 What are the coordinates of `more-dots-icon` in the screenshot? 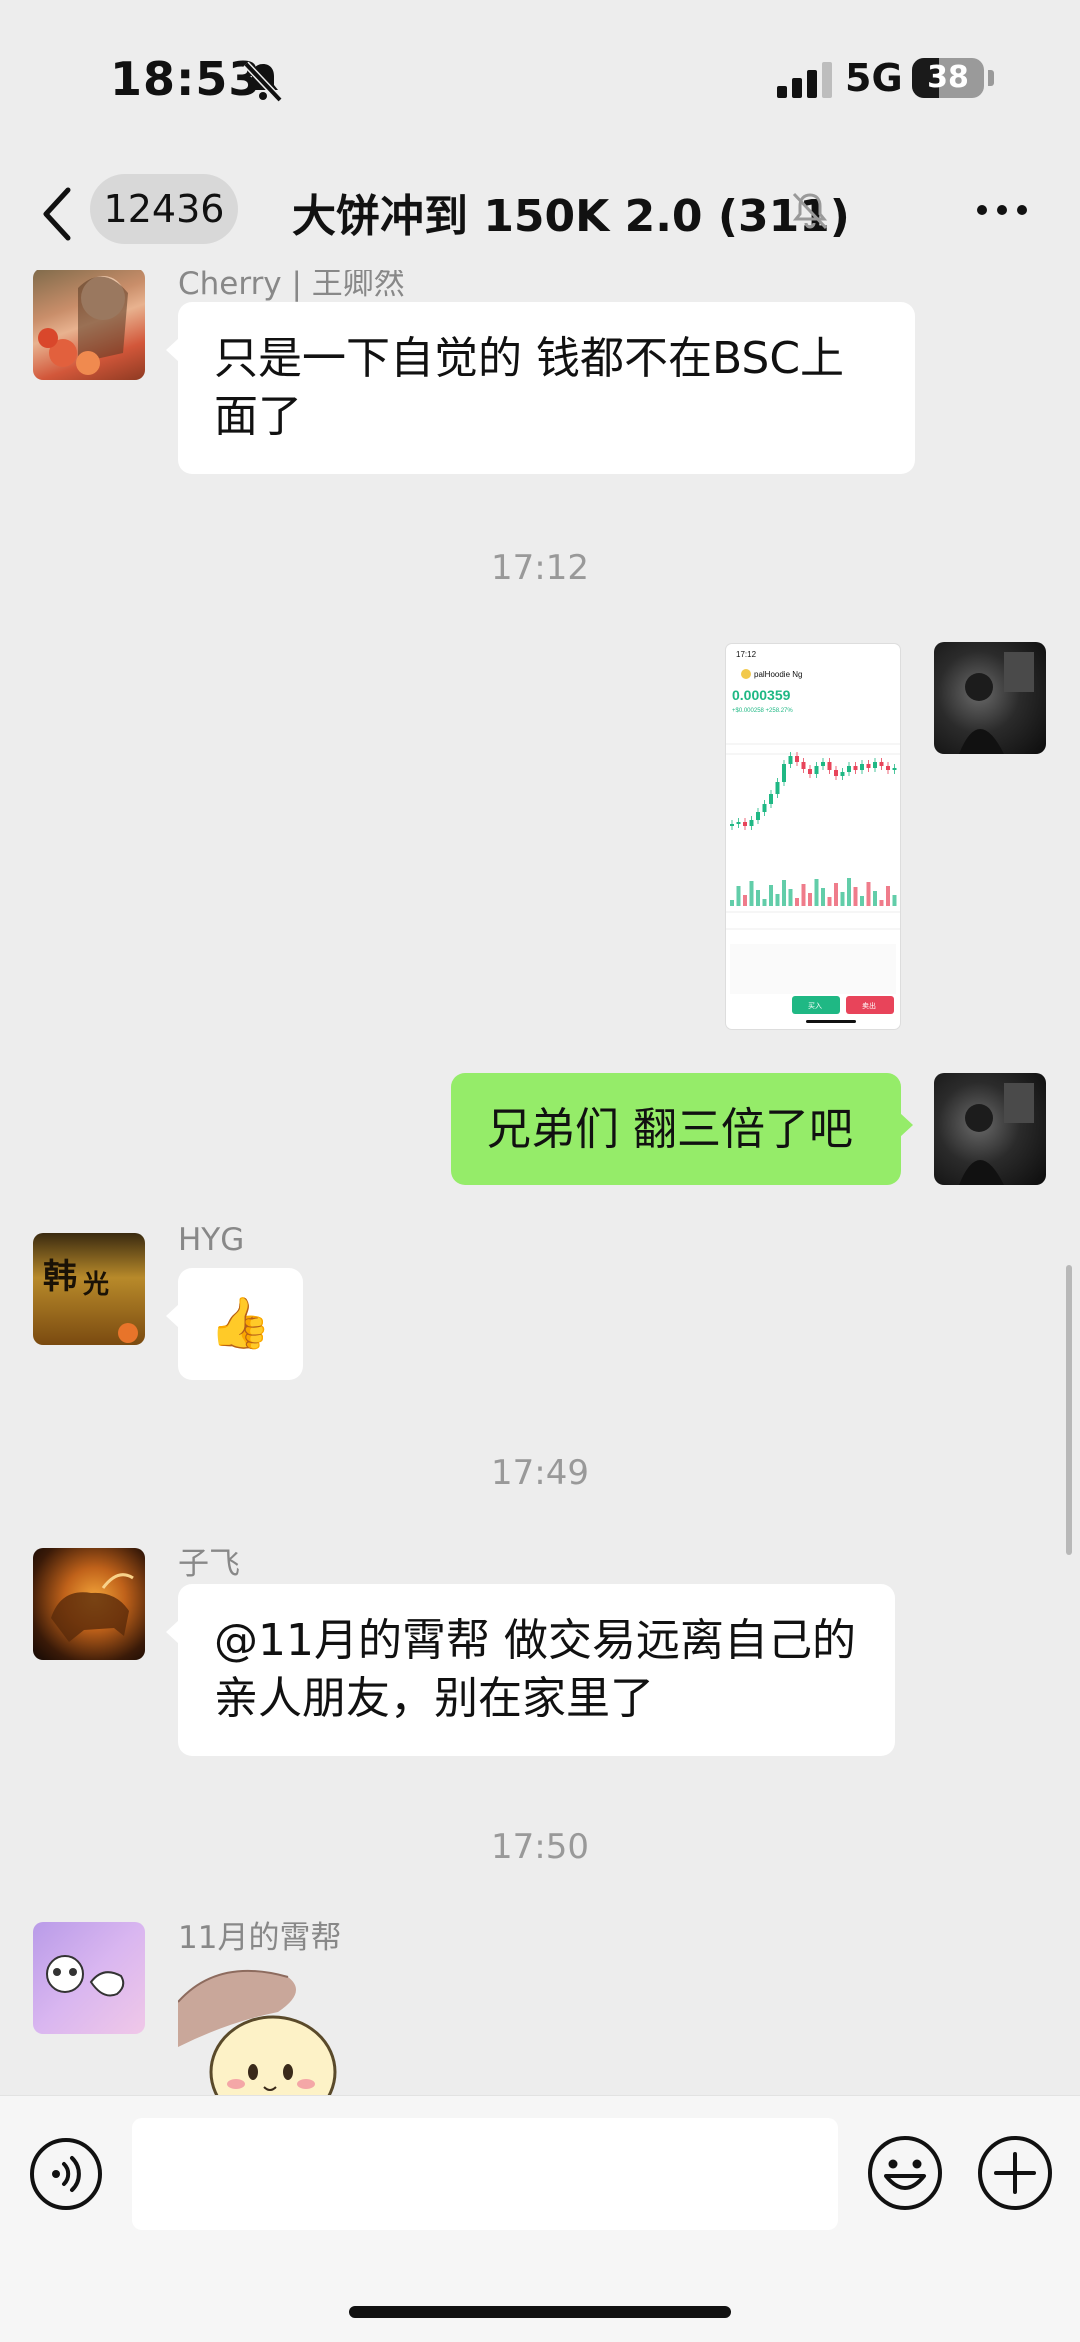 It's located at (1002, 210).